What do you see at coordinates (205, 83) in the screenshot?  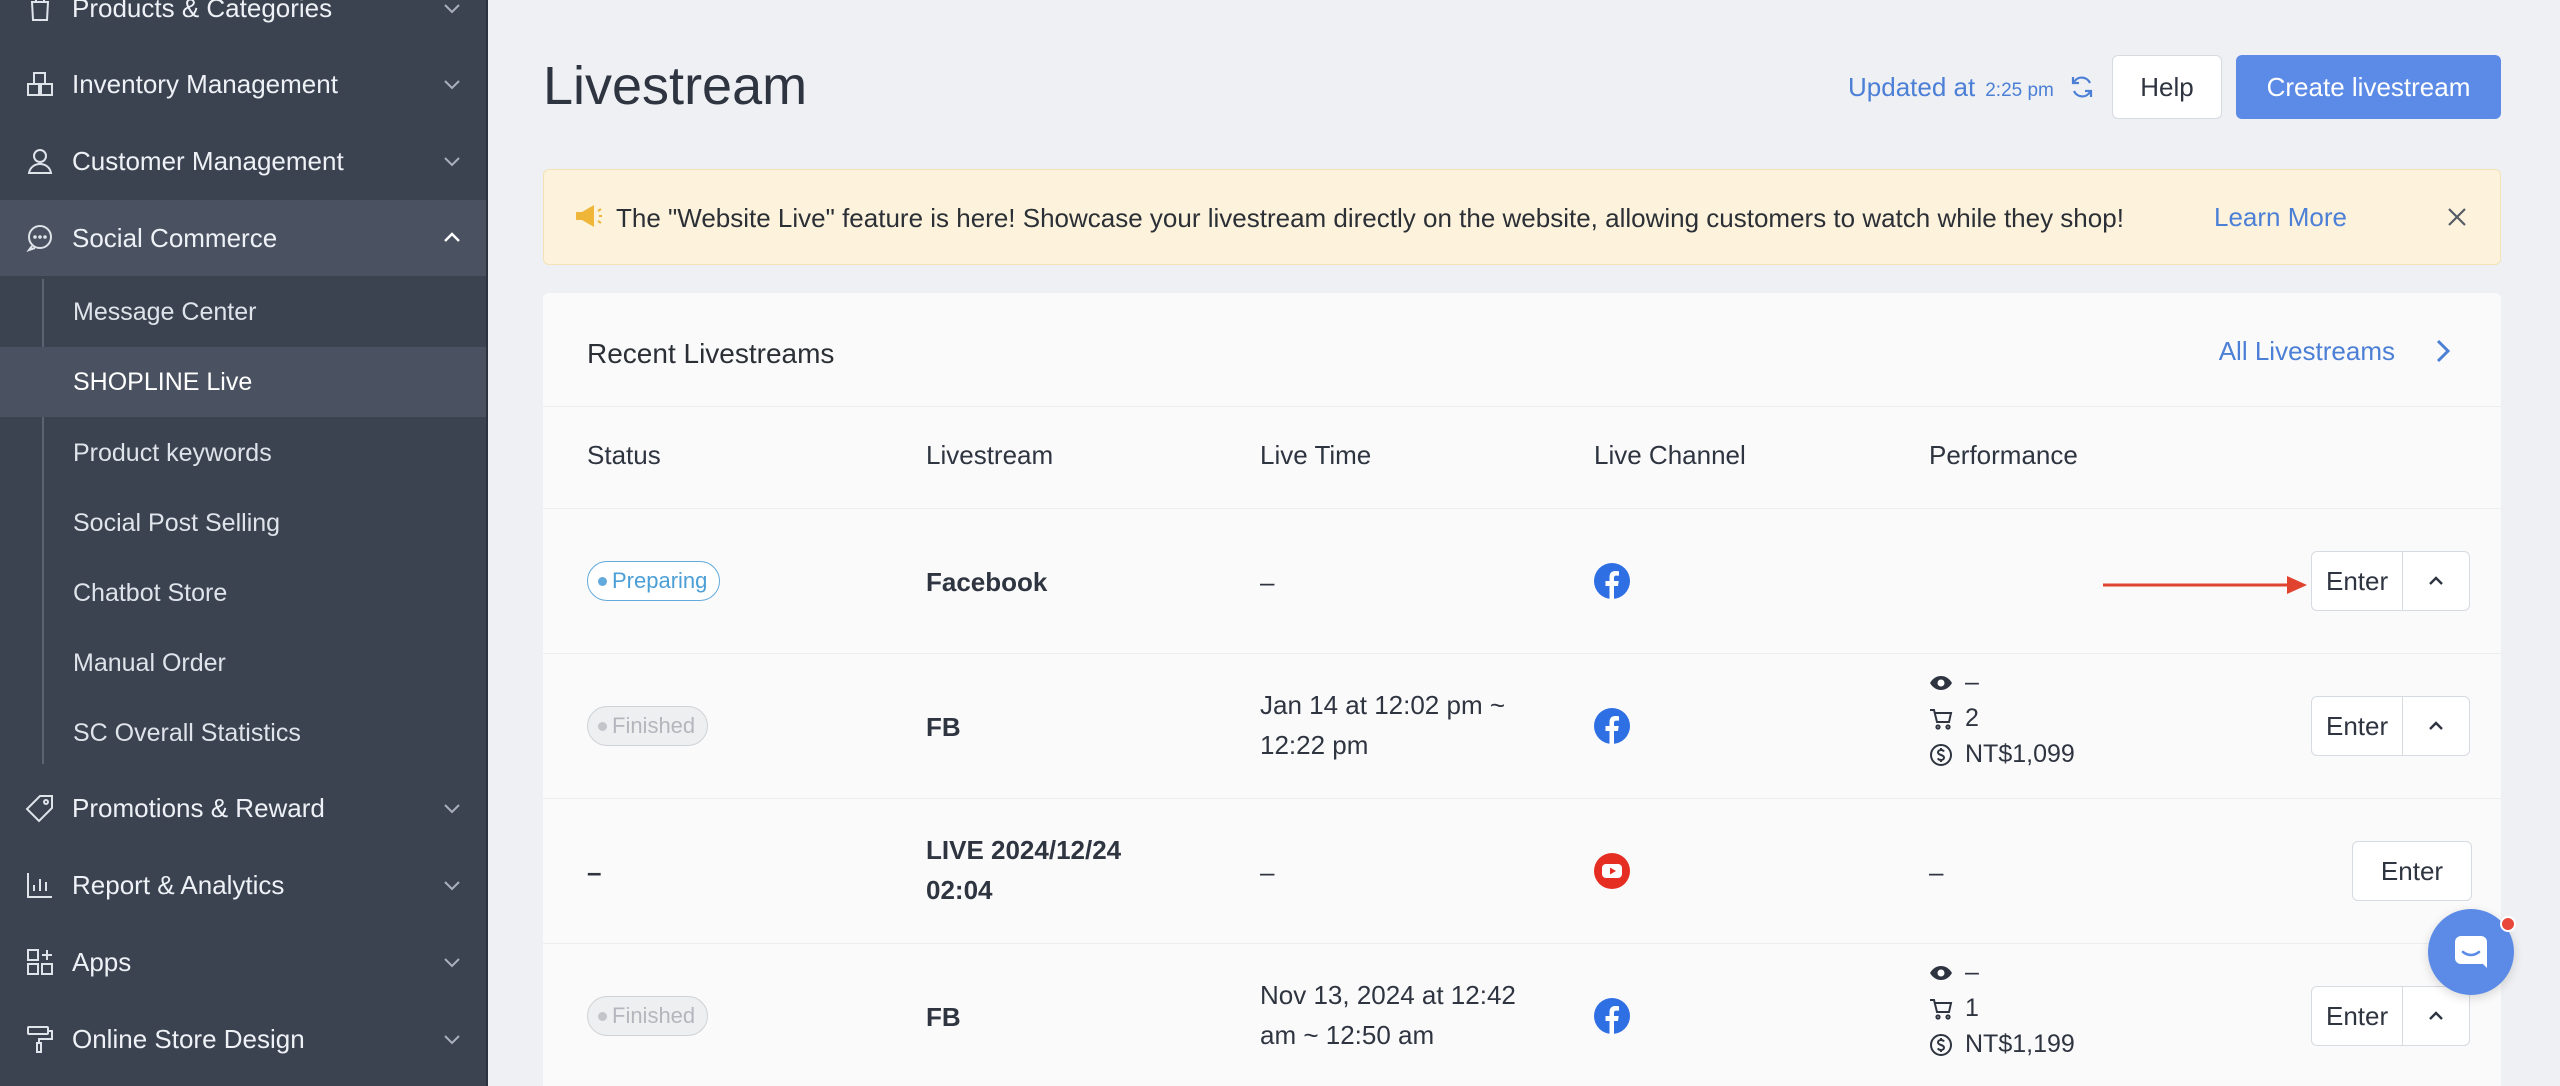 I see `sidebar-item-label: Inventory Management` at bounding box center [205, 83].